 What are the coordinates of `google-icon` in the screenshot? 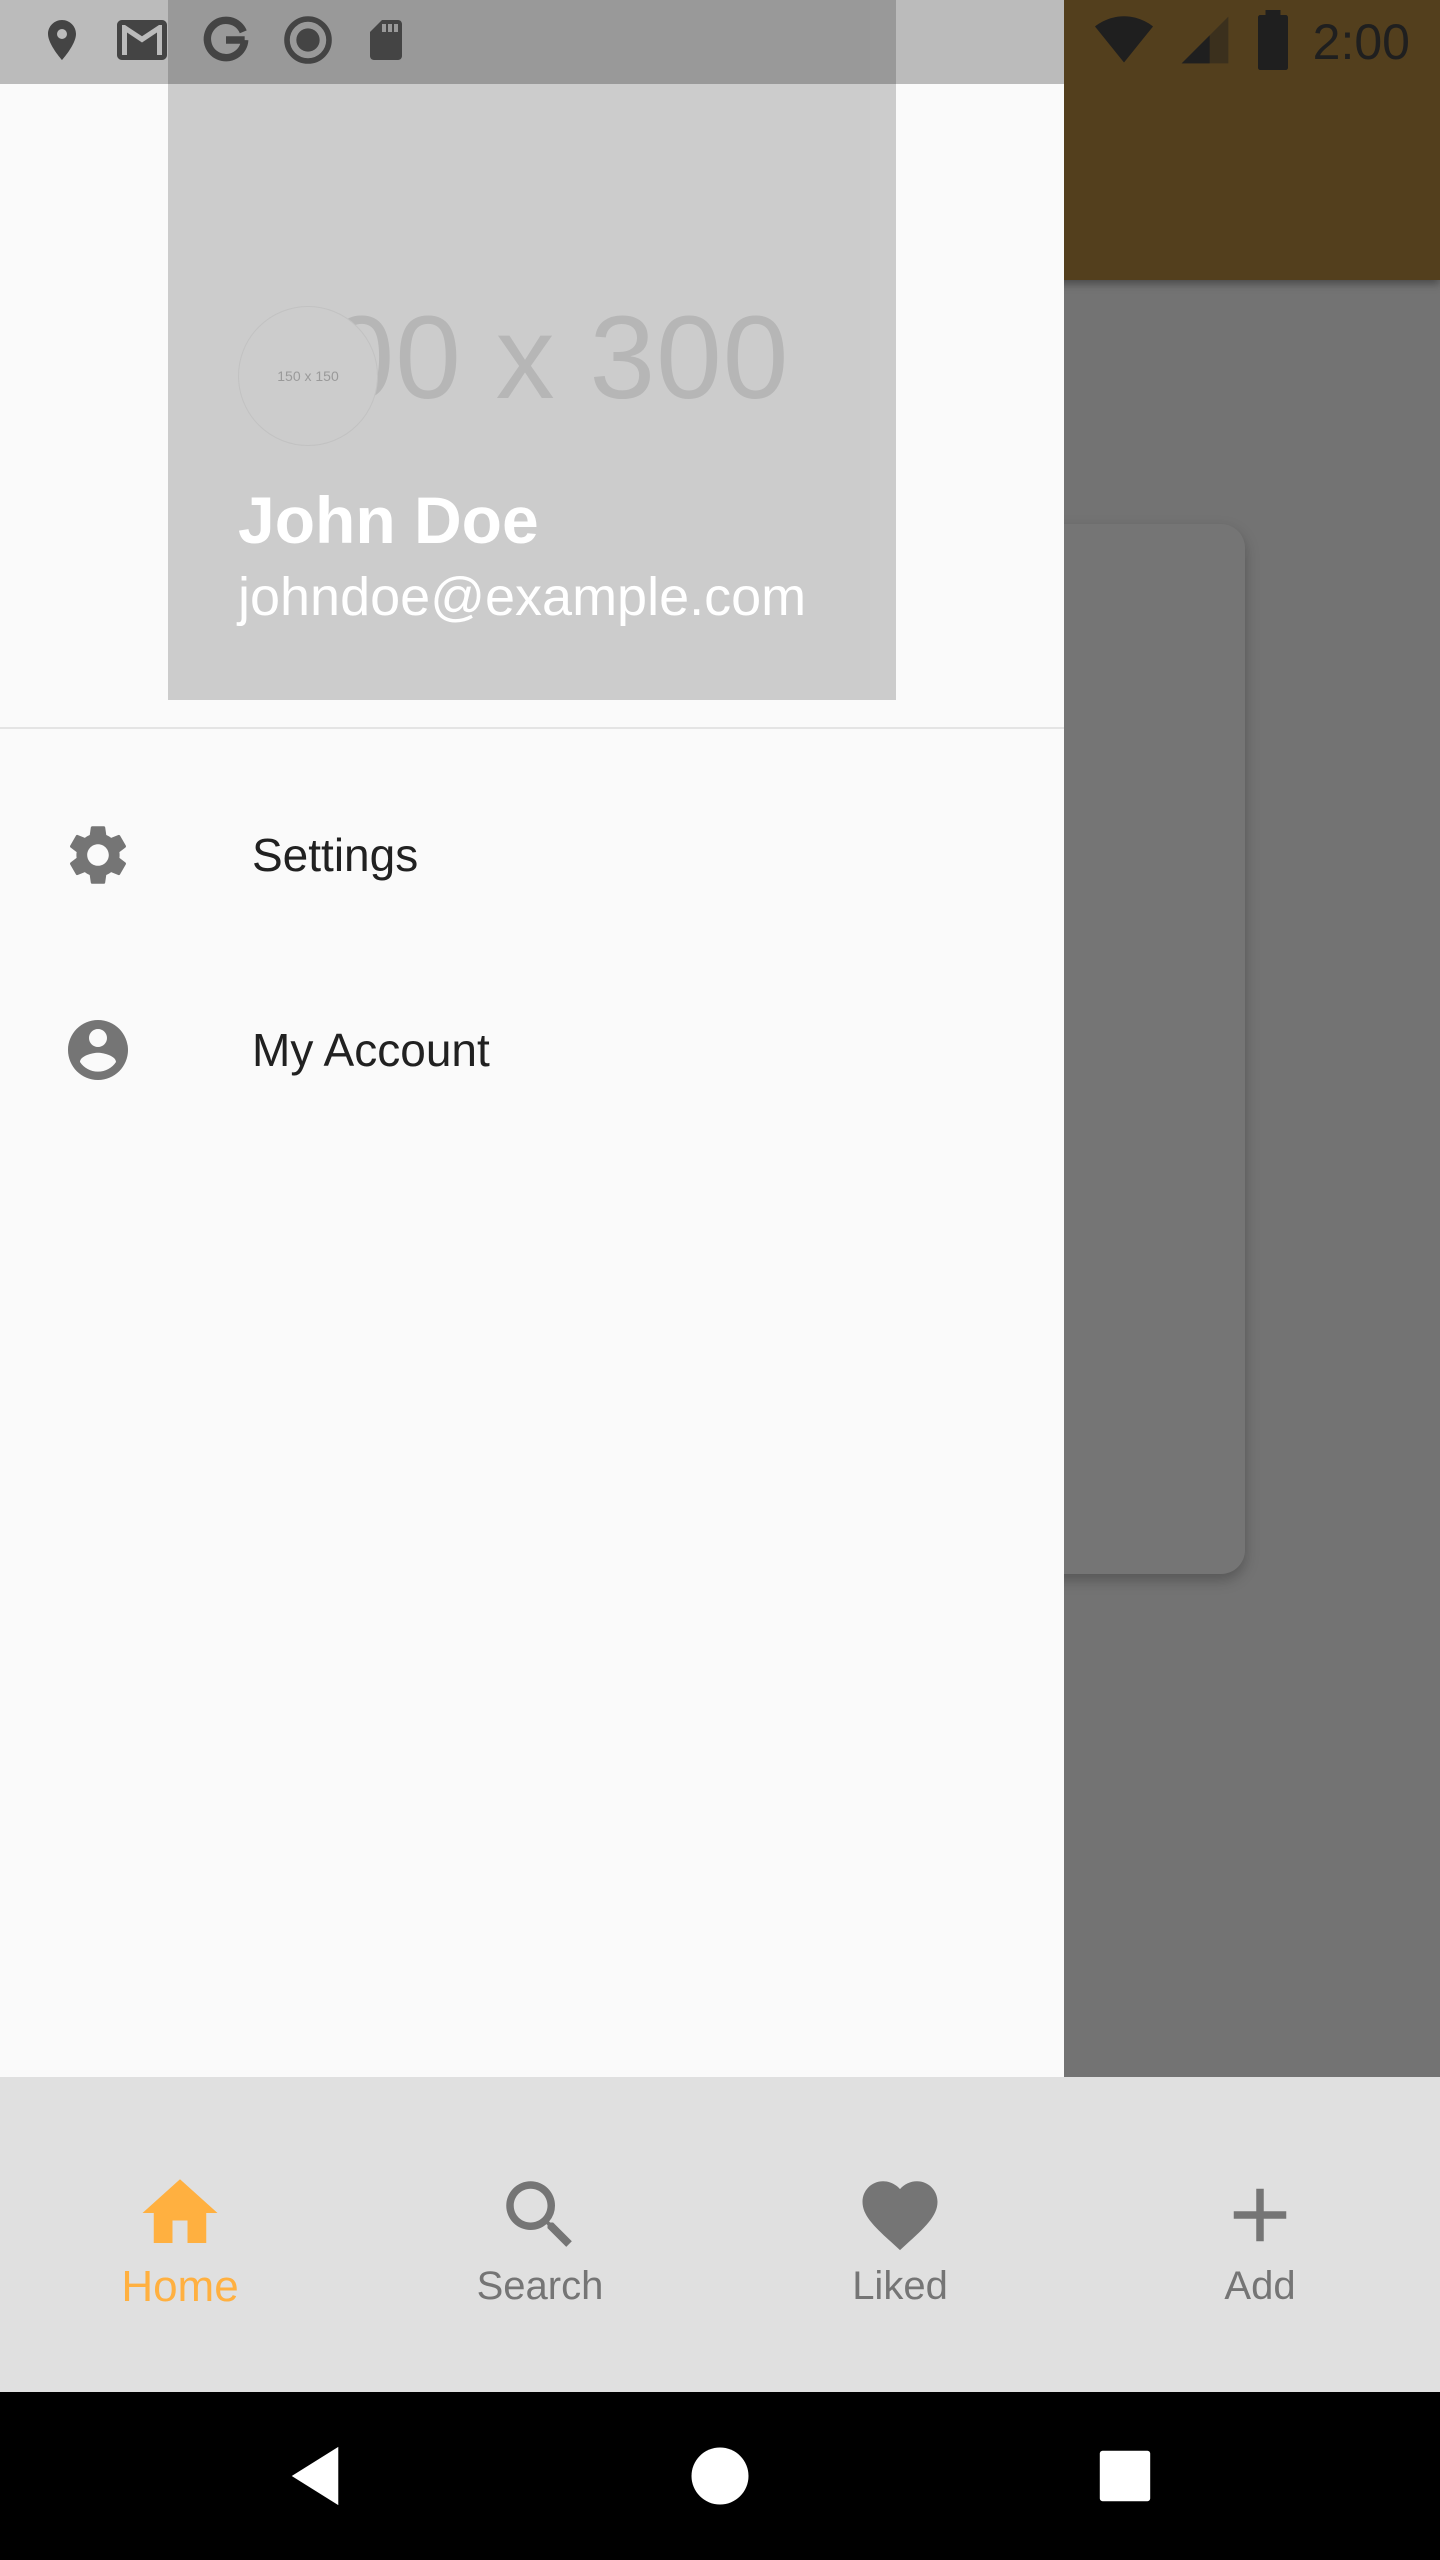 It's located at (226, 42).